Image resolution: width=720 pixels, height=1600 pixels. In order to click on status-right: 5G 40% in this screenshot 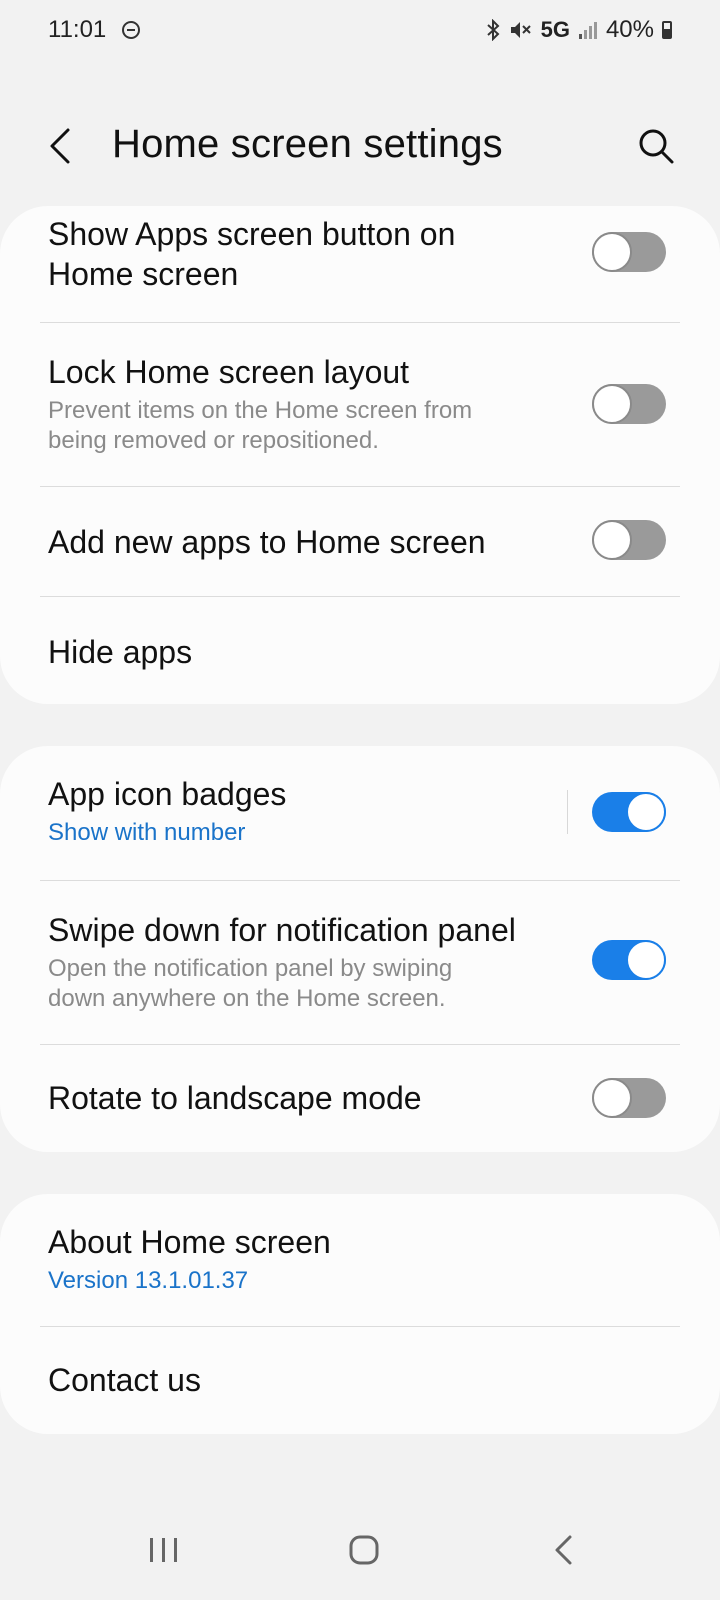, I will do `click(578, 30)`.